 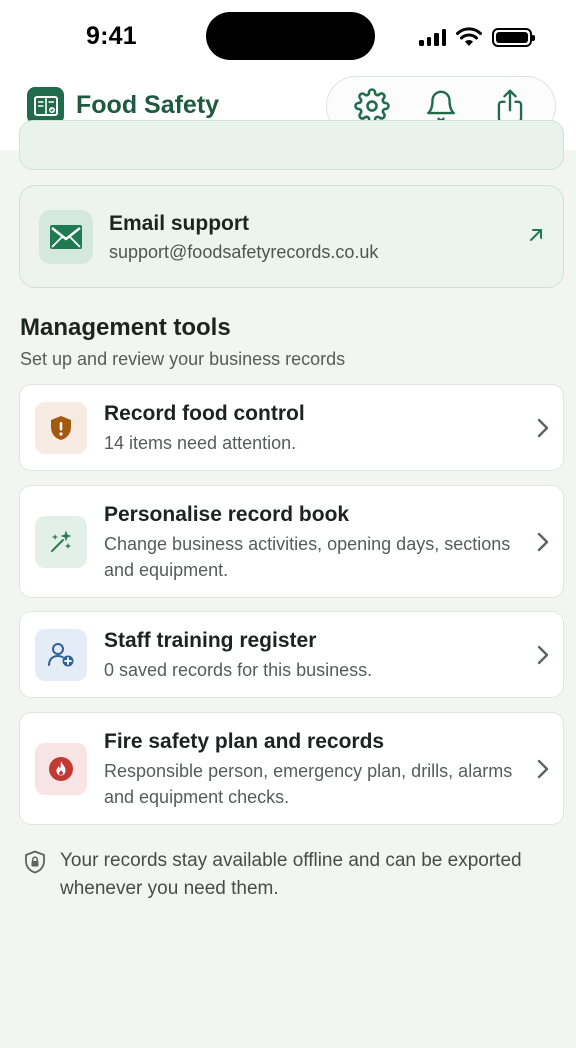 I want to click on section-title: Management tools, so click(x=125, y=327).